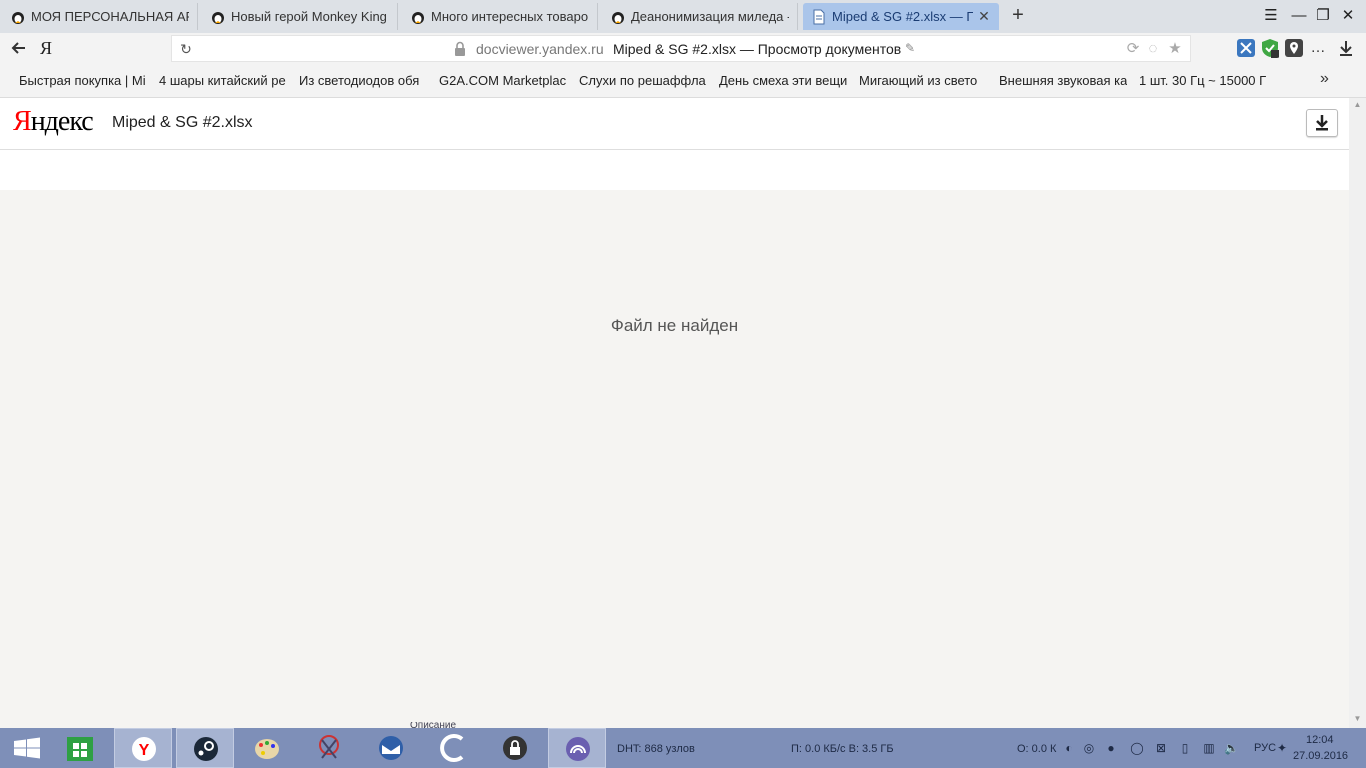 This screenshot has height=768, width=1366. What do you see at coordinates (1161, 748) in the screenshot?
I see `tray-blocked-icon: ⊠` at bounding box center [1161, 748].